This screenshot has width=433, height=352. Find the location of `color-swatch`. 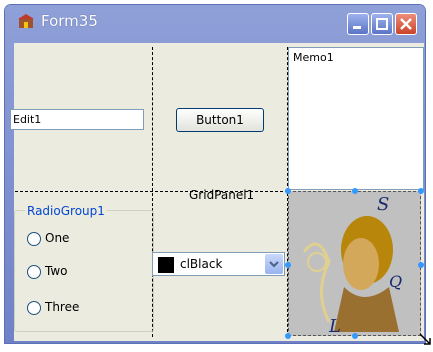

color-swatch is located at coordinates (166, 265).